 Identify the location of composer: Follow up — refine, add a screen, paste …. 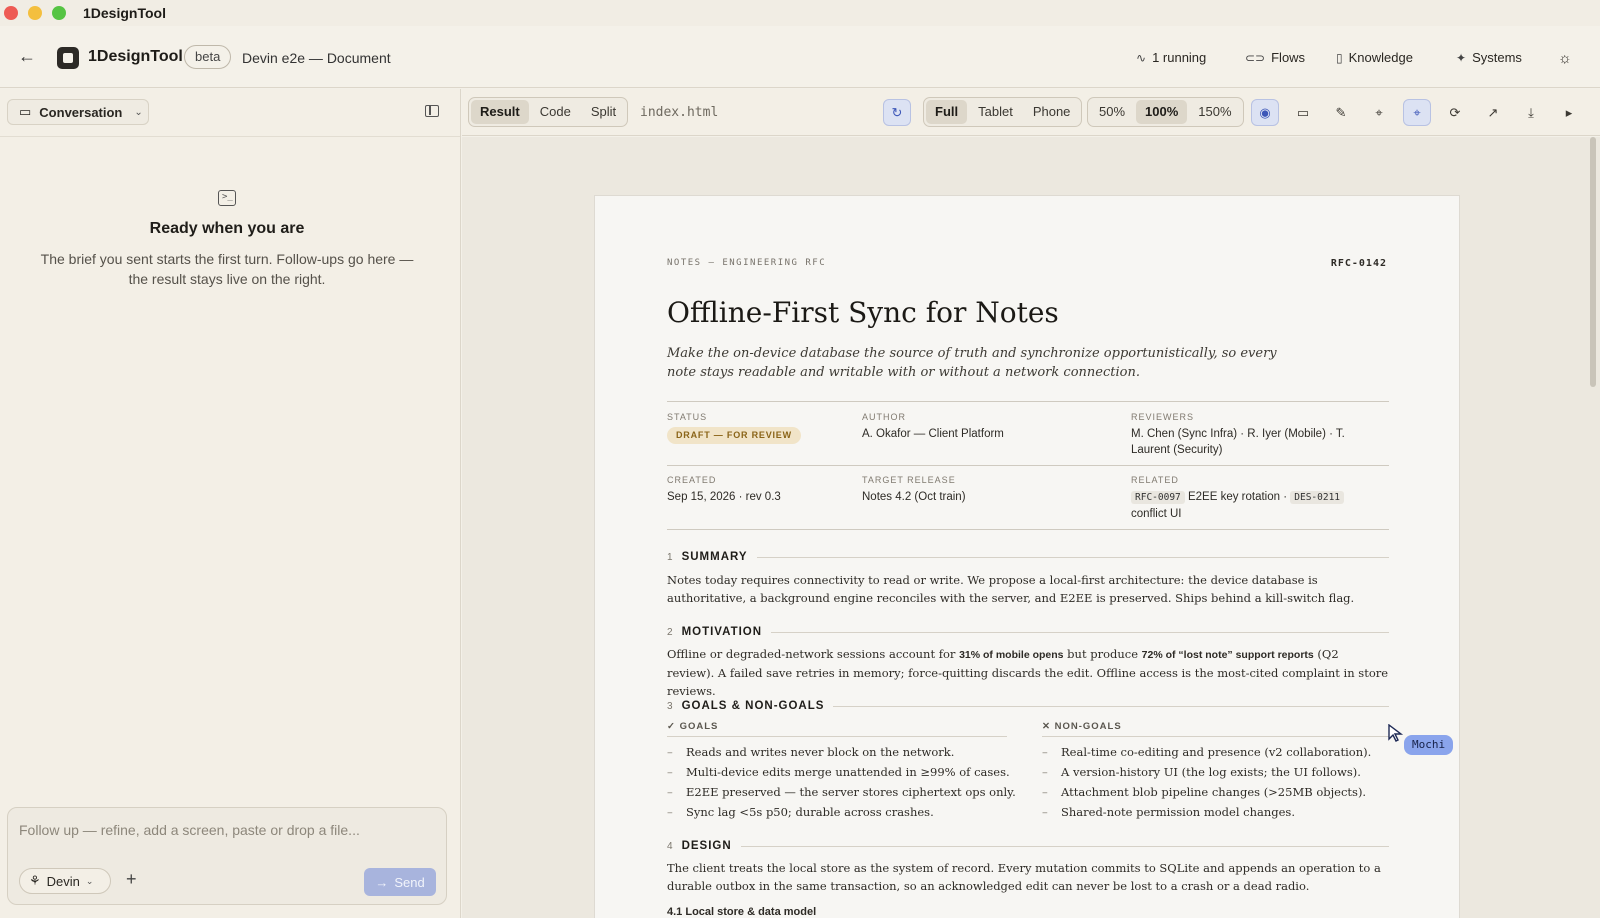
(227, 856).